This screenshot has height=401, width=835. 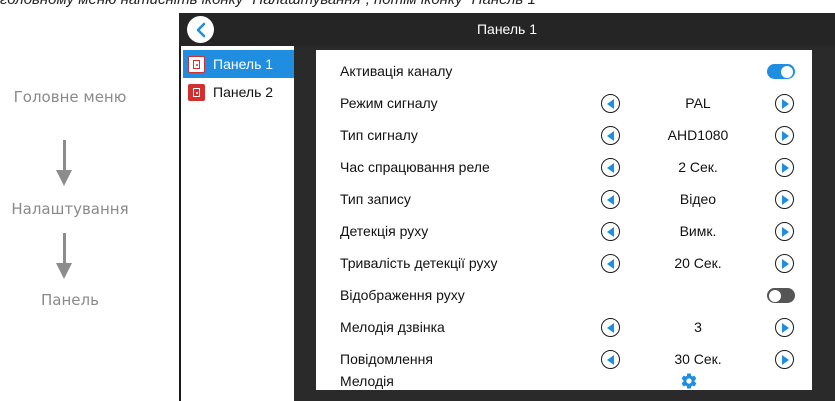 I want to click on setting-label: Відображення руху, so click(x=402, y=295).